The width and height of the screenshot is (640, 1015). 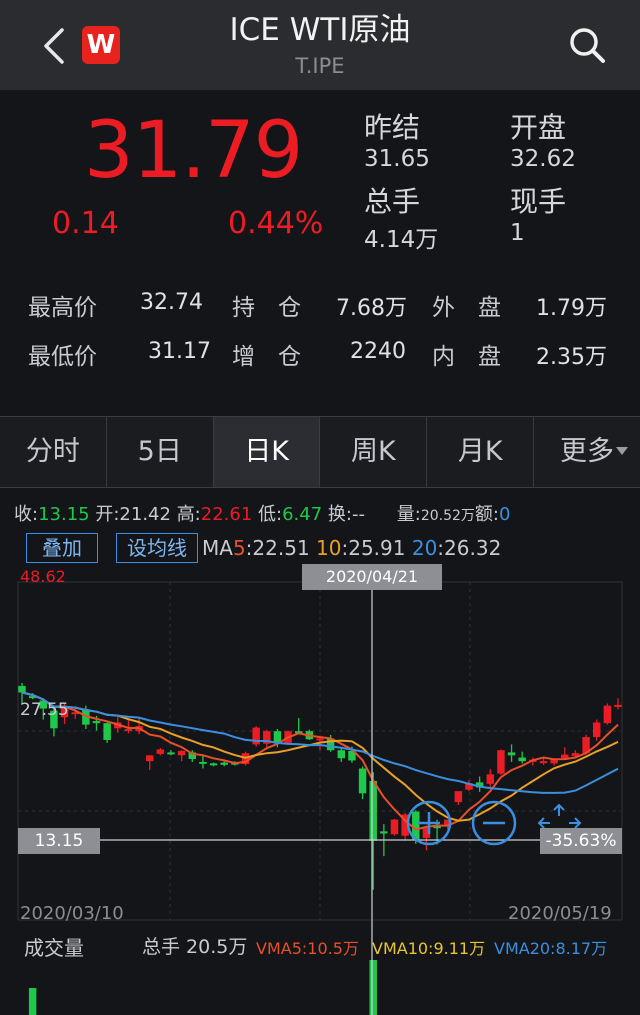 I want to click on high-value: 32.74, so click(x=171, y=302).